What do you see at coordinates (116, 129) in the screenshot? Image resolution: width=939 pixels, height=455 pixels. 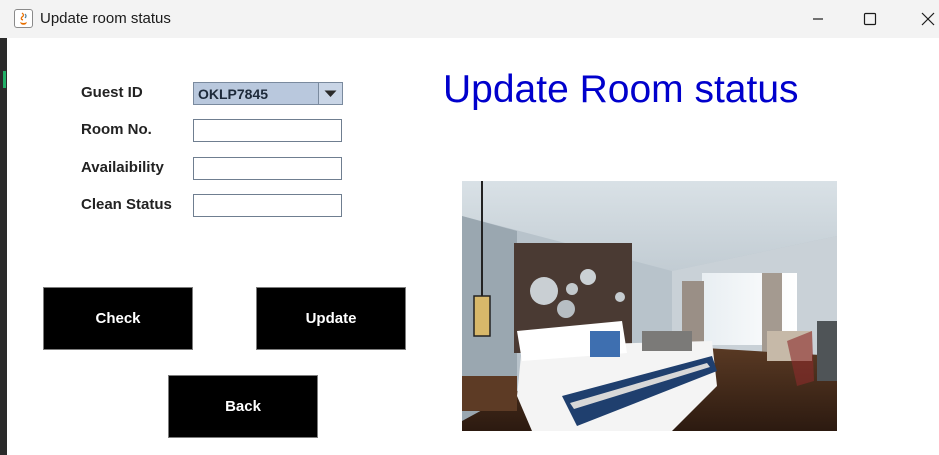 I see `room-no-label: Room No.` at bounding box center [116, 129].